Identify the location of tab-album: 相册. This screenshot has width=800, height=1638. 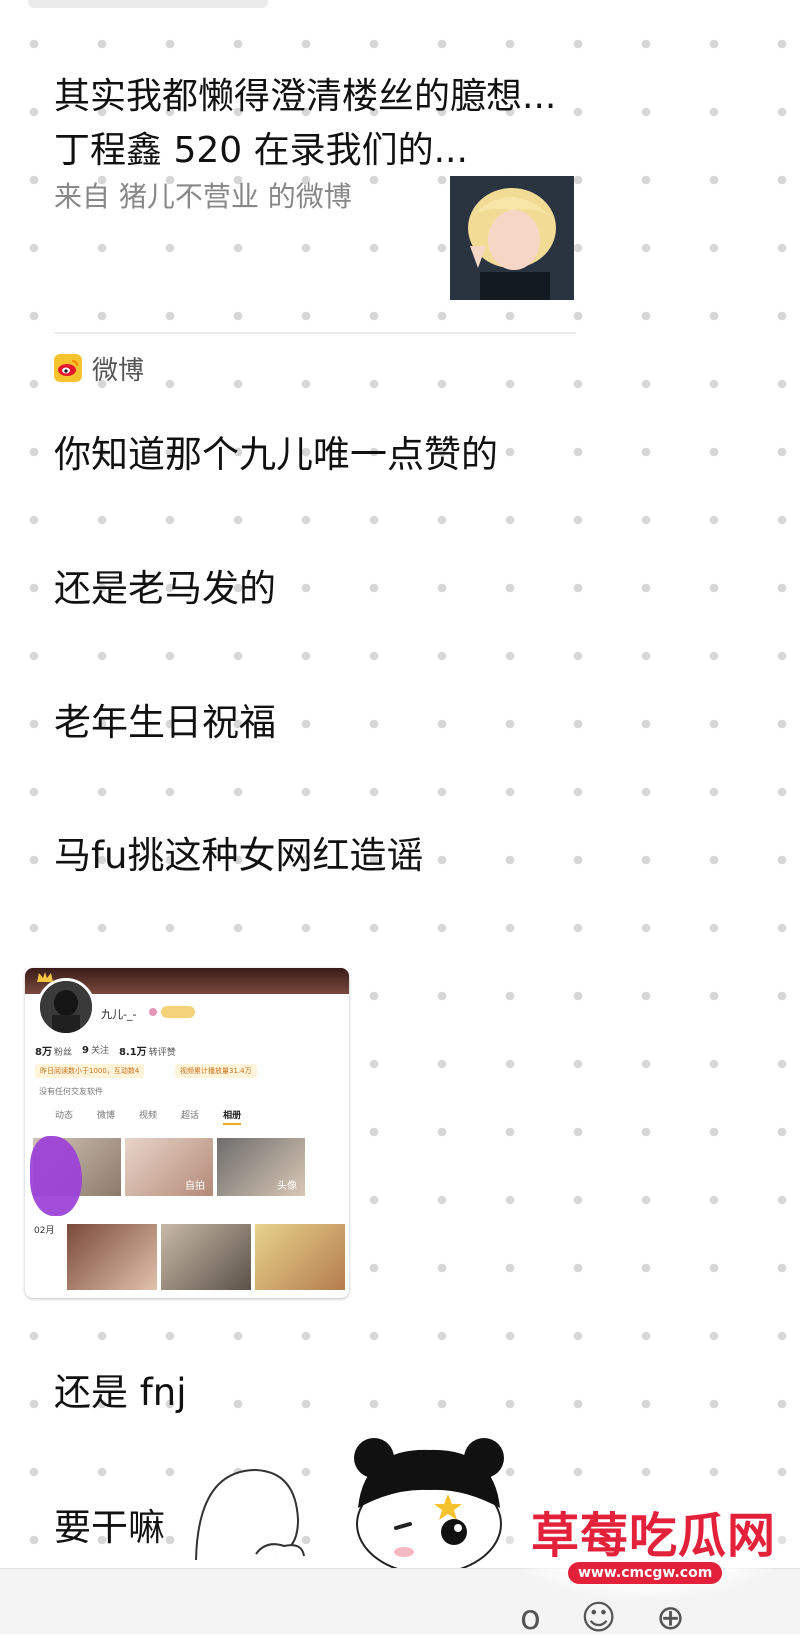
(232, 1116).